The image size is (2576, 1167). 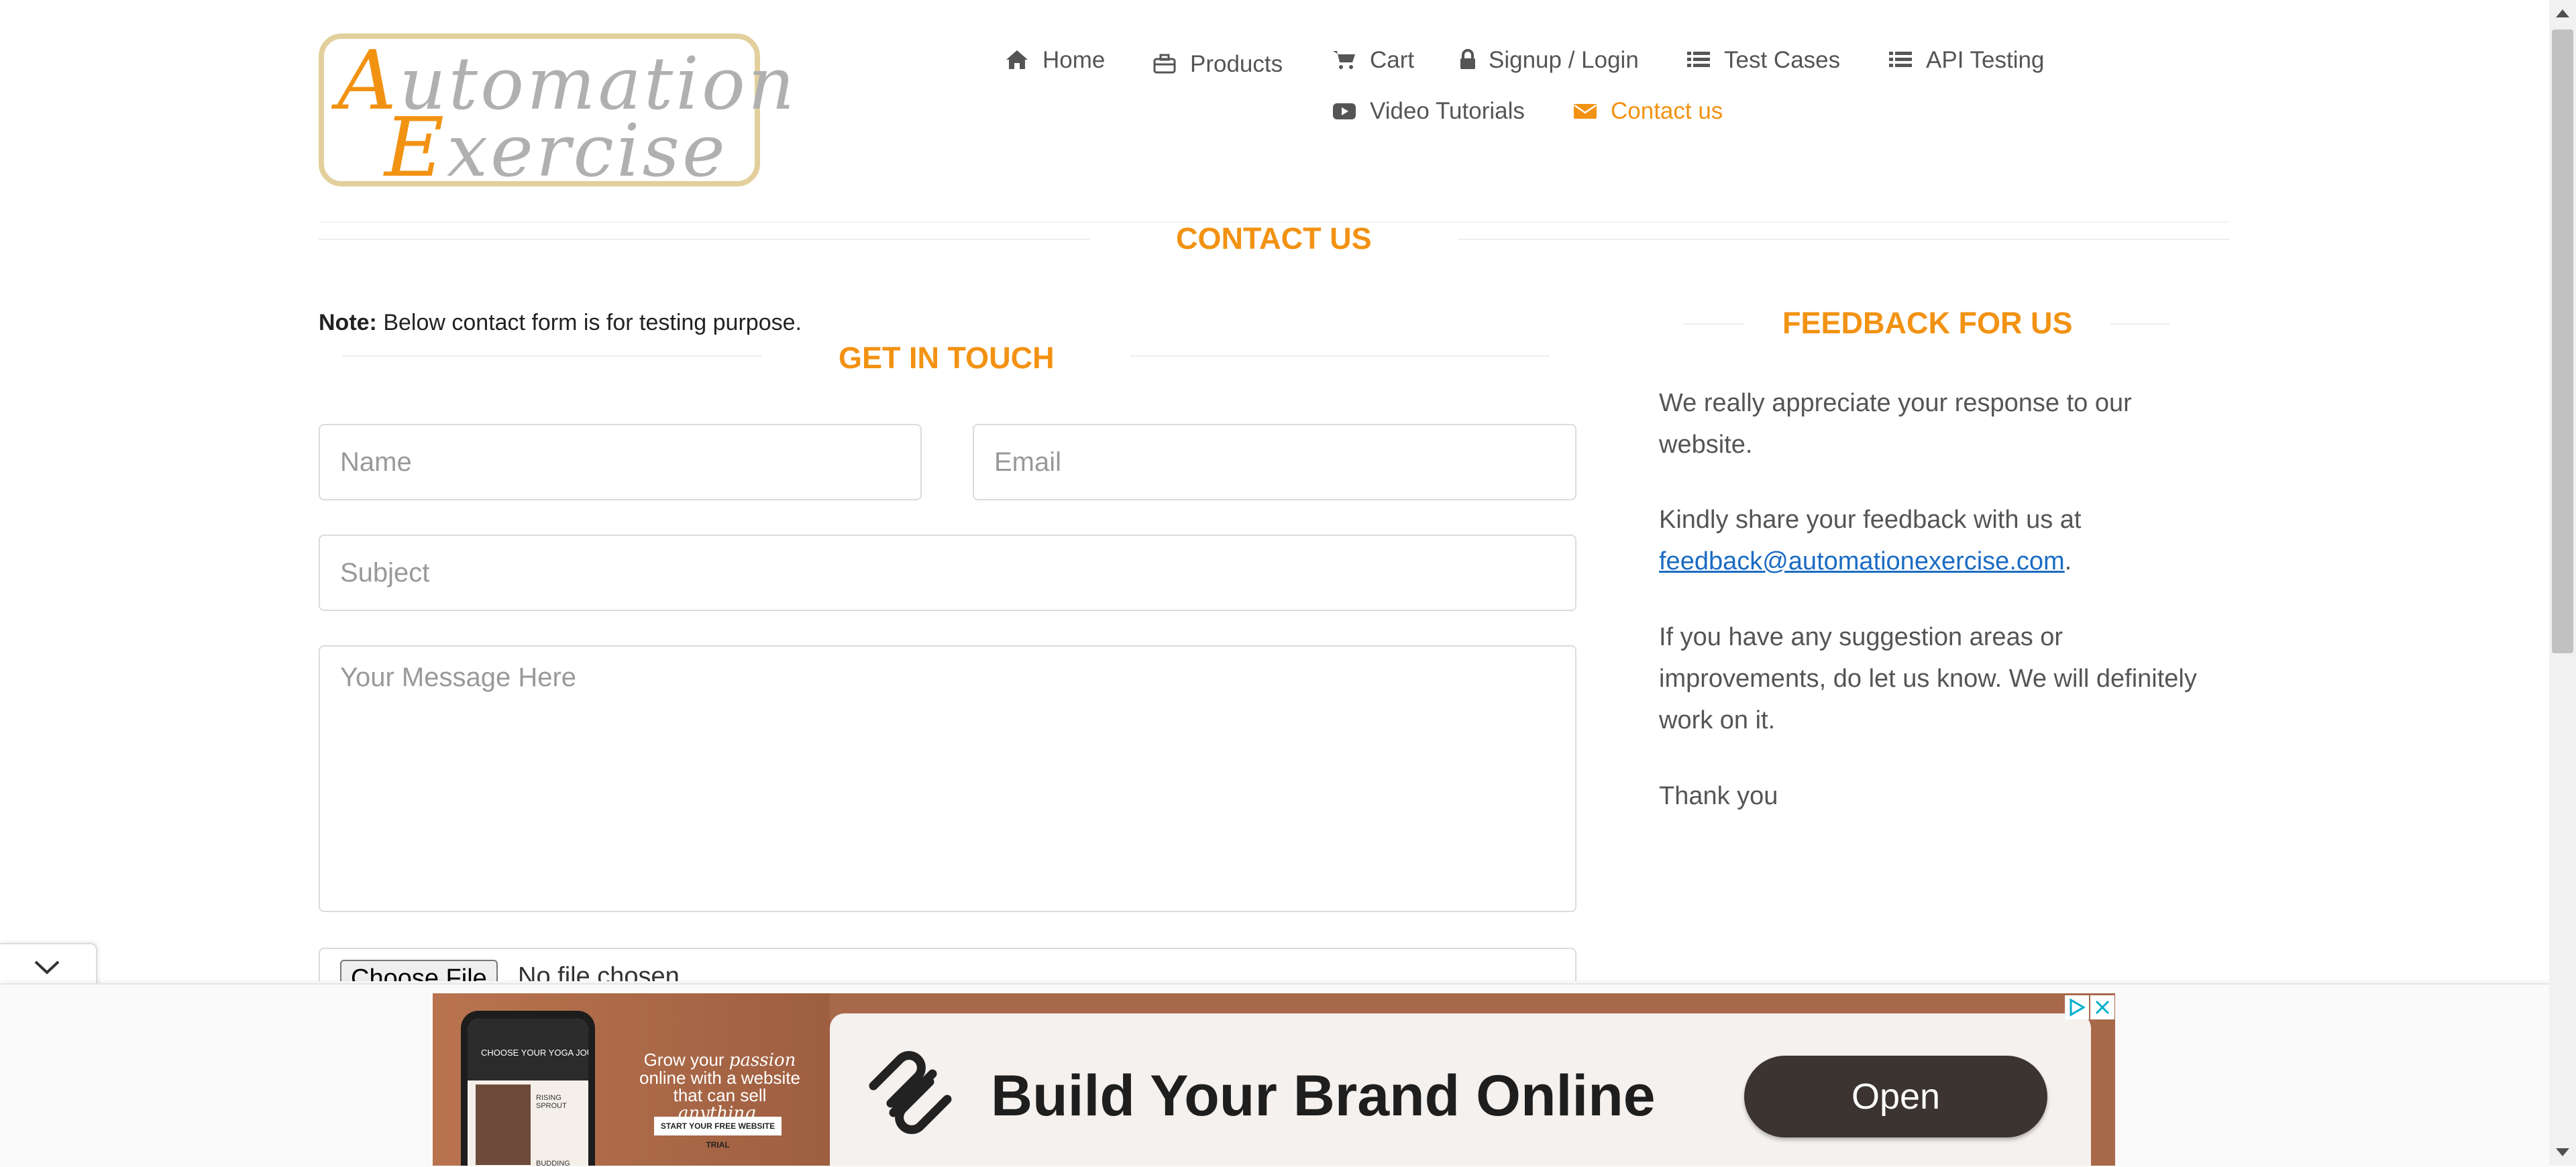 I want to click on scrollbar-thumb, so click(x=2562, y=341).